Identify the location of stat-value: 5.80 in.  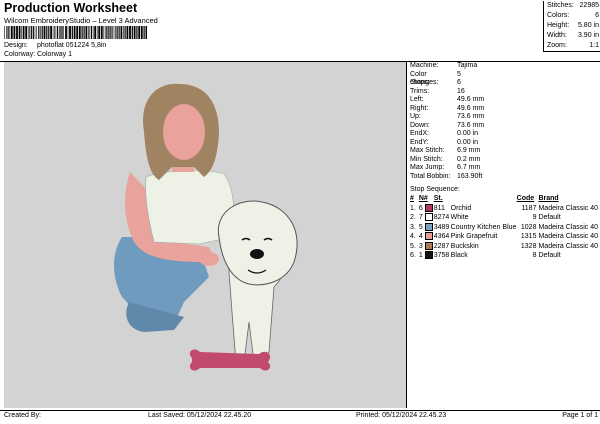
(588, 25).